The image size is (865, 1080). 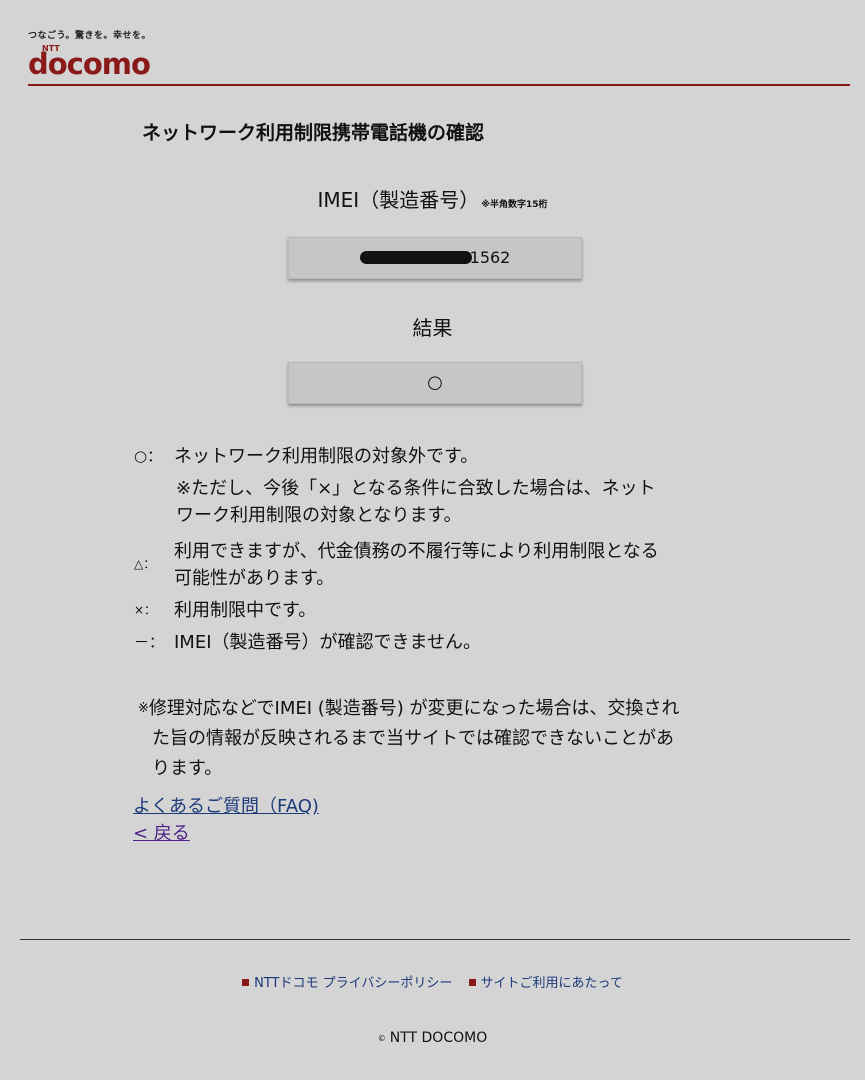 I want to click on note-line1: 修理対応などでIMEI (製造番号) が変更になった場合は、交換され, so click(x=414, y=708).